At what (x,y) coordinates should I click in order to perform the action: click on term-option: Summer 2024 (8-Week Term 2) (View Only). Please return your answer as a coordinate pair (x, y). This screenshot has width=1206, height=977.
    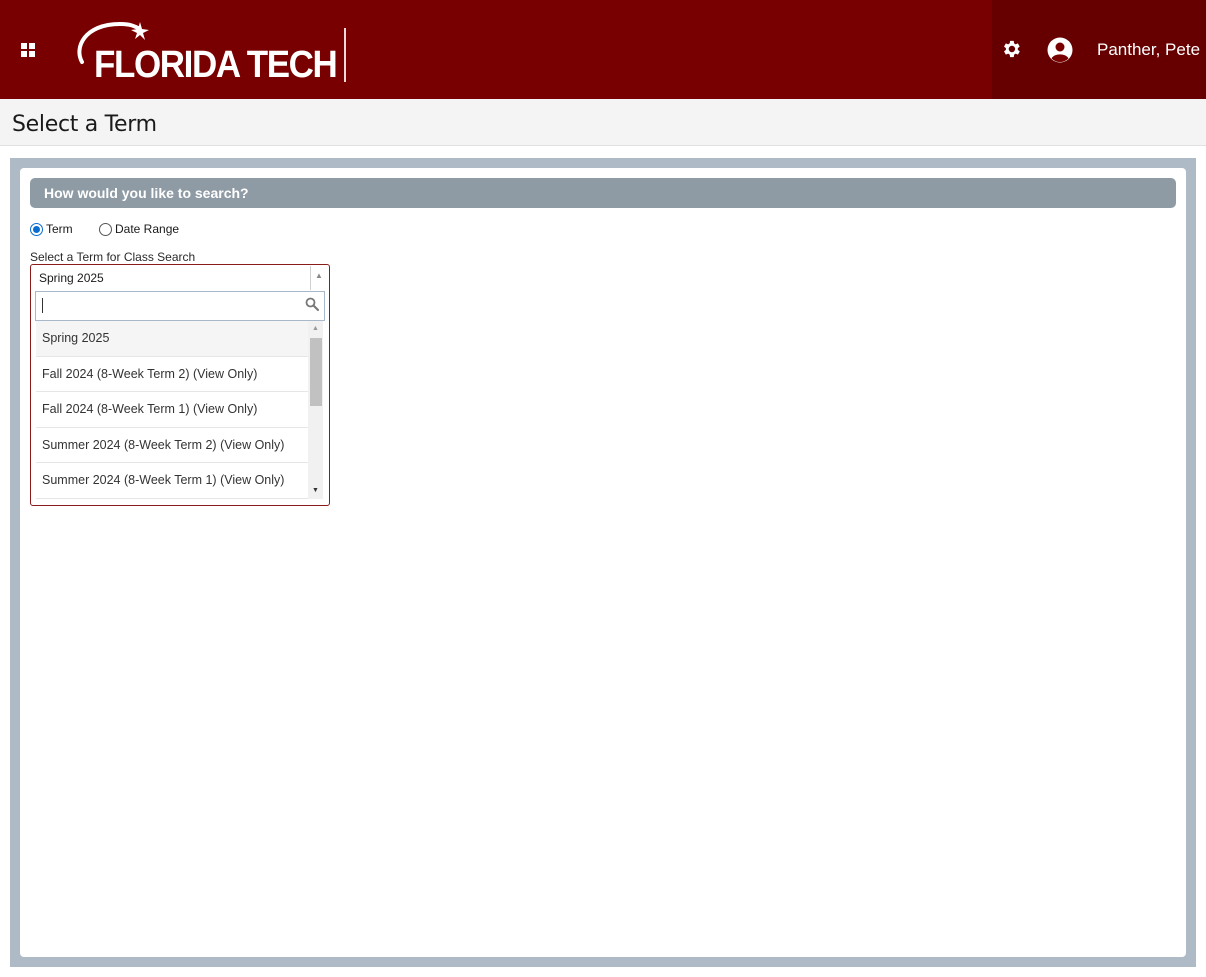
    Looking at the image, I should click on (172, 445).